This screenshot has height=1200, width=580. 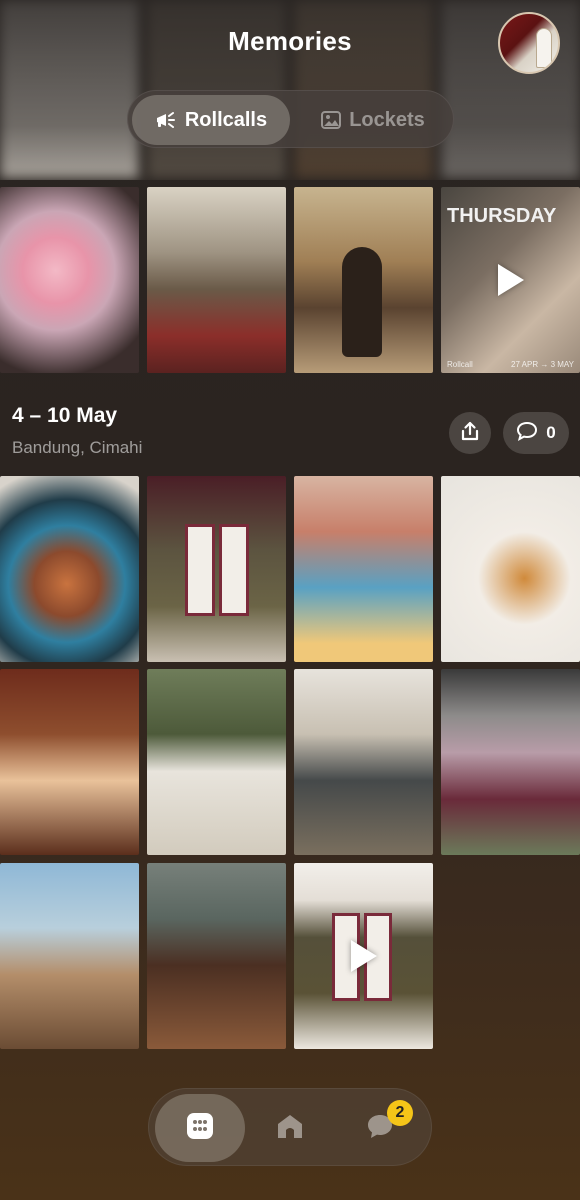 What do you see at coordinates (331, 120) in the screenshot?
I see `image-icon` at bounding box center [331, 120].